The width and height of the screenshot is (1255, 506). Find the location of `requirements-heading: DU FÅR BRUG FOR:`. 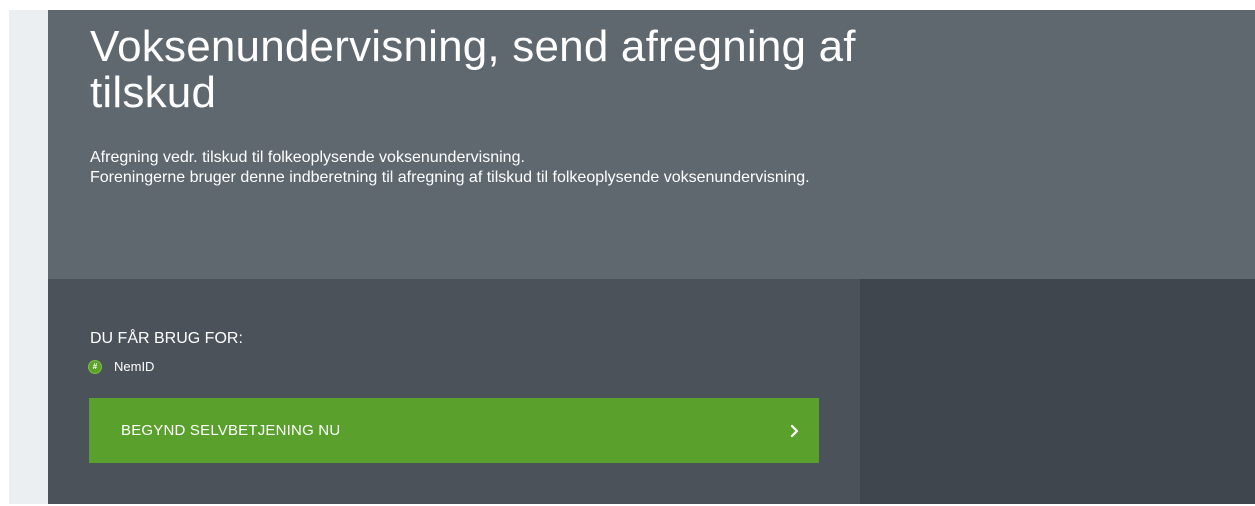

requirements-heading: DU FÅR BRUG FOR: is located at coordinates (166, 338).